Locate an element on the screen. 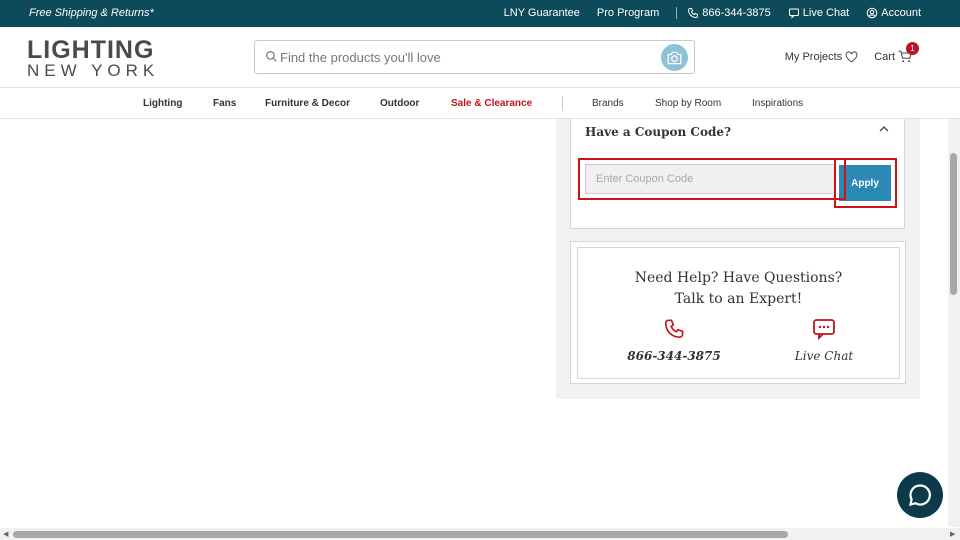  help-chat-link: Live Chat is located at coordinates (824, 340).